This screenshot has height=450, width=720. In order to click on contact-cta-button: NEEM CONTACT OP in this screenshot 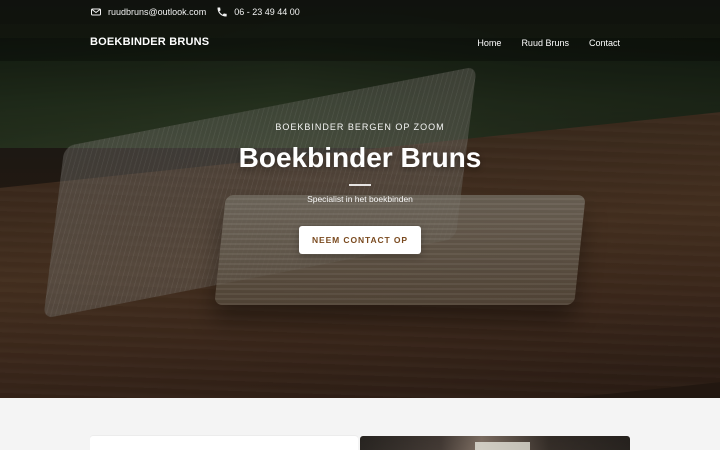, I will do `click(360, 240)`.